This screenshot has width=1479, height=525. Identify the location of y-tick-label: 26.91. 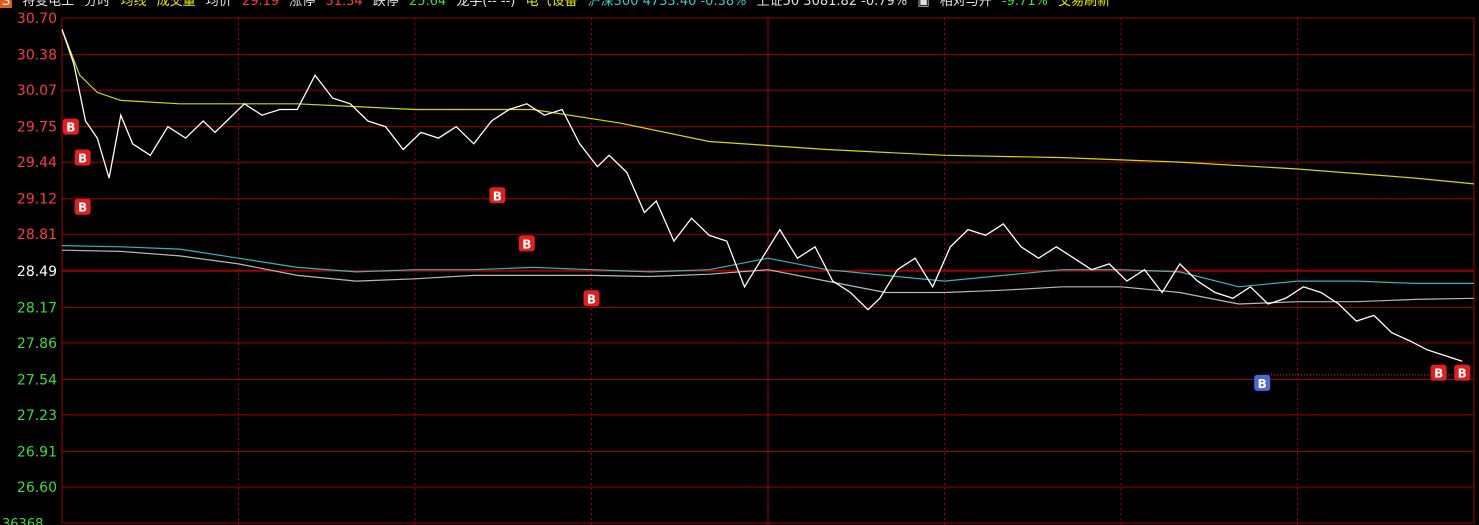
(37, 453).